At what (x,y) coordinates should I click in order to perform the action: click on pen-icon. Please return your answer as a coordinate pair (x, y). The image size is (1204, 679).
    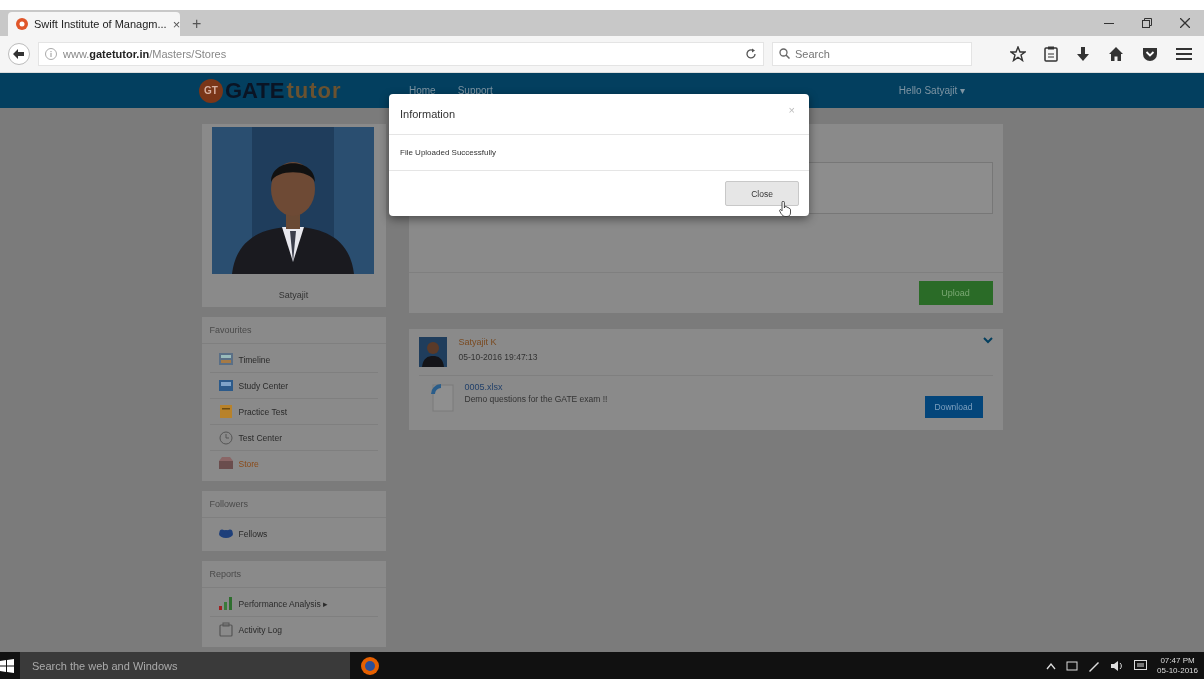
    Looking at the image, I should click on (1094, 665).